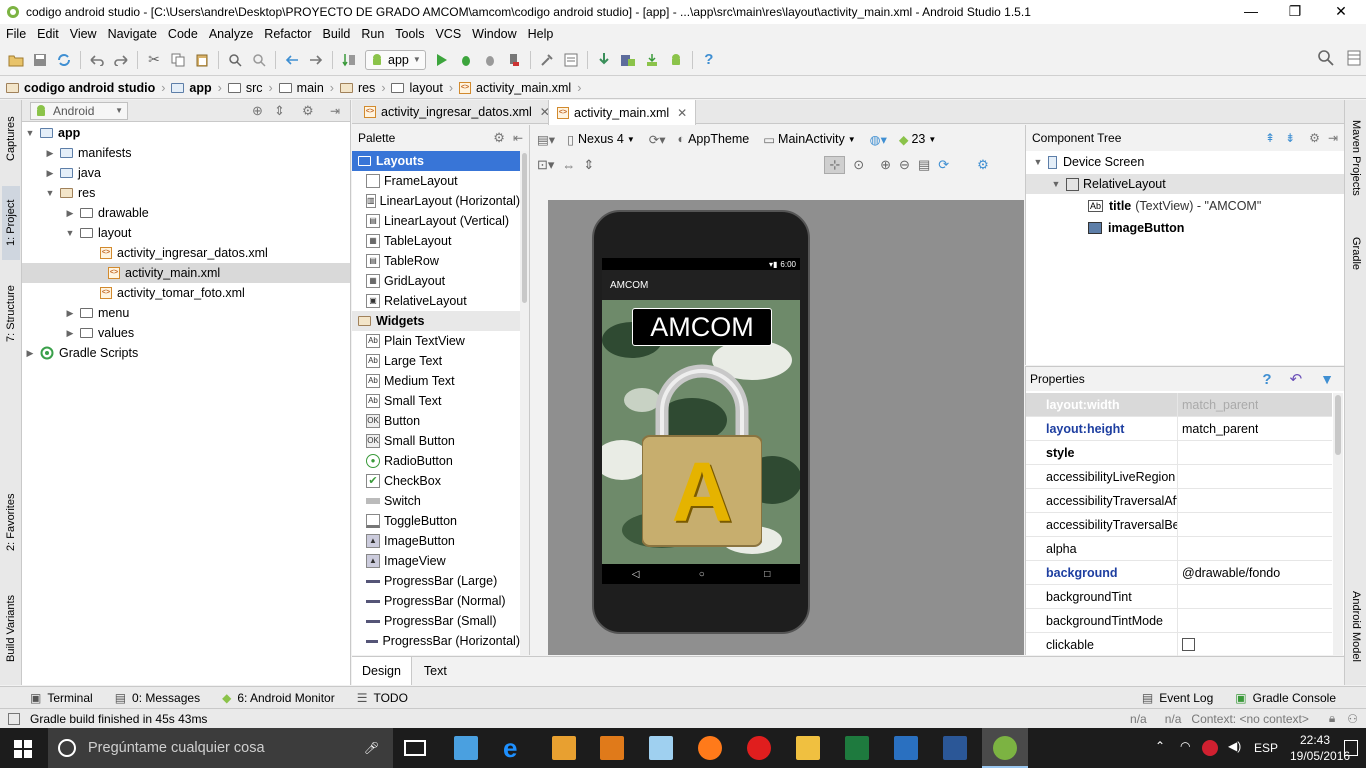  What do you see at coordinates (1179, 453) in the screenshot?
I see `property-row: style` at bounding box center [1179, 453].